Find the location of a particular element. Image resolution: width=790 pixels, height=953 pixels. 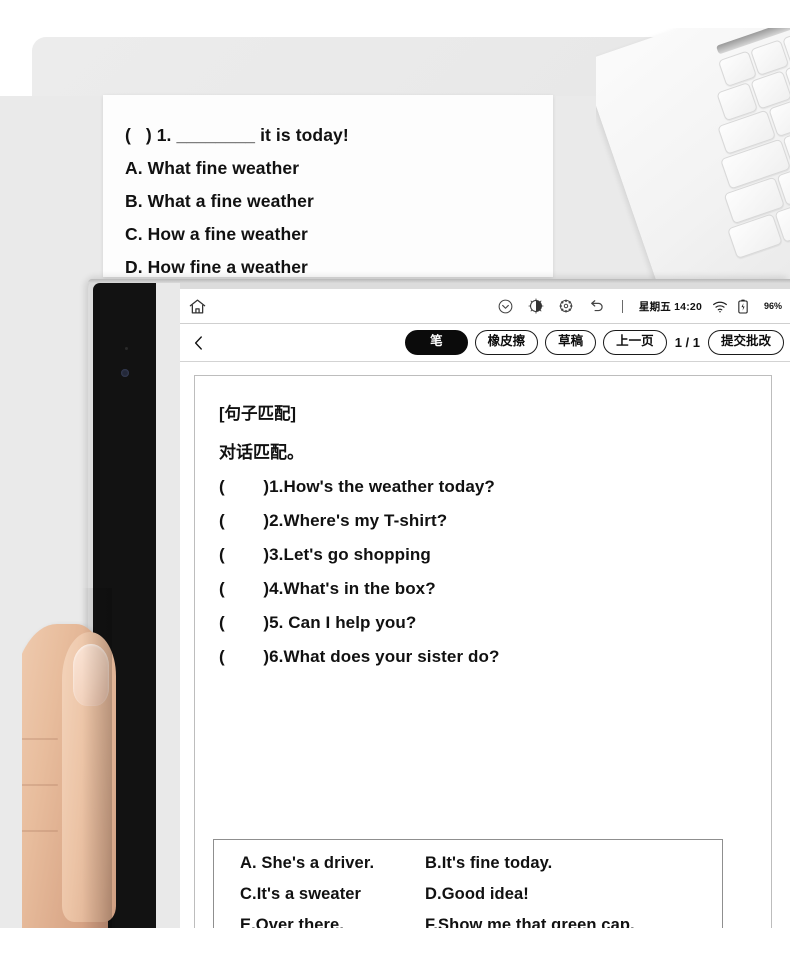

image-bottom-crop is located at coordinates (395, 940).